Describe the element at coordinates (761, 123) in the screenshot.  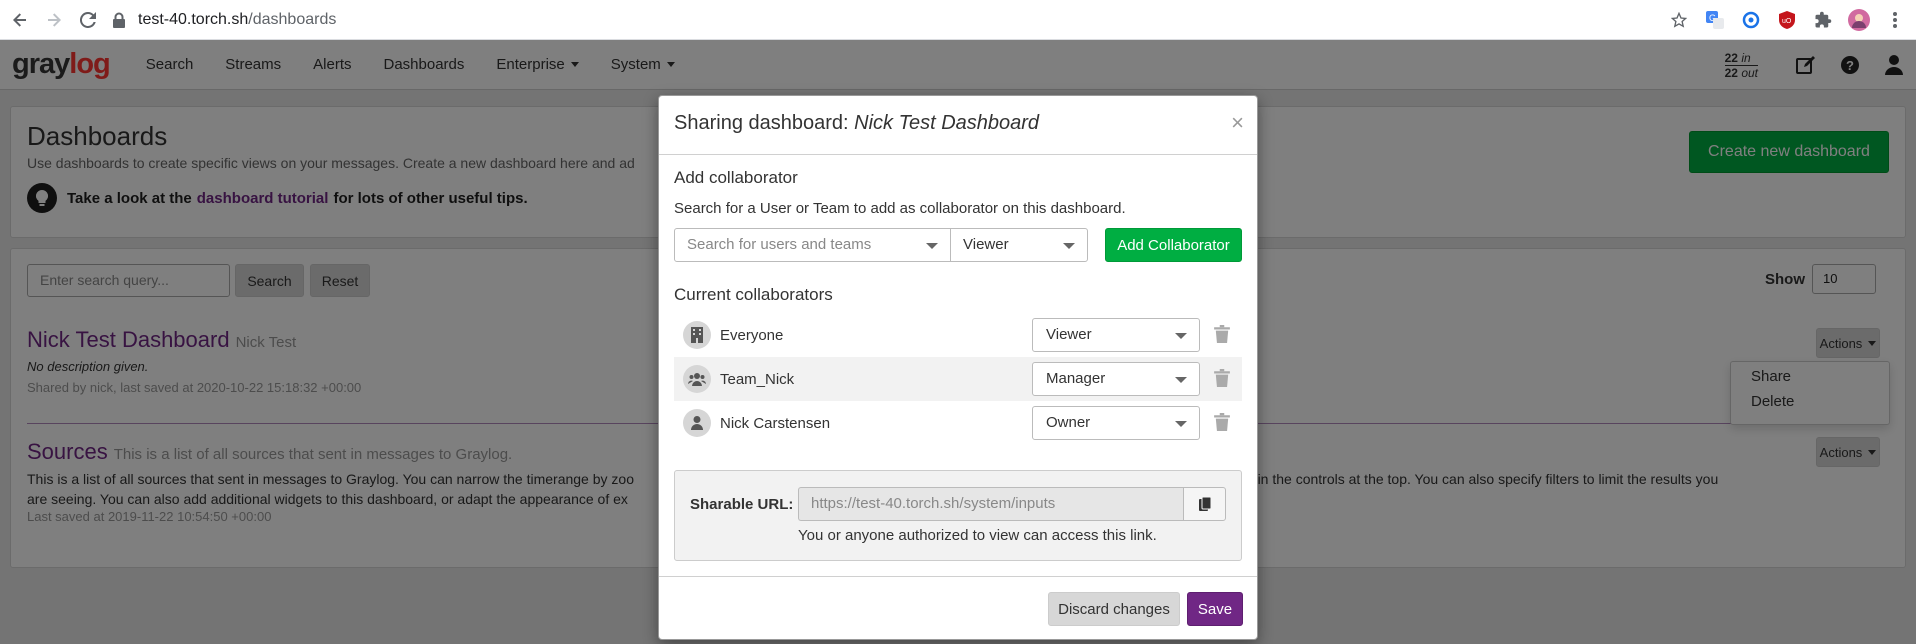
I see `modal-title-prefix: Sharing dashboard:` at that location.